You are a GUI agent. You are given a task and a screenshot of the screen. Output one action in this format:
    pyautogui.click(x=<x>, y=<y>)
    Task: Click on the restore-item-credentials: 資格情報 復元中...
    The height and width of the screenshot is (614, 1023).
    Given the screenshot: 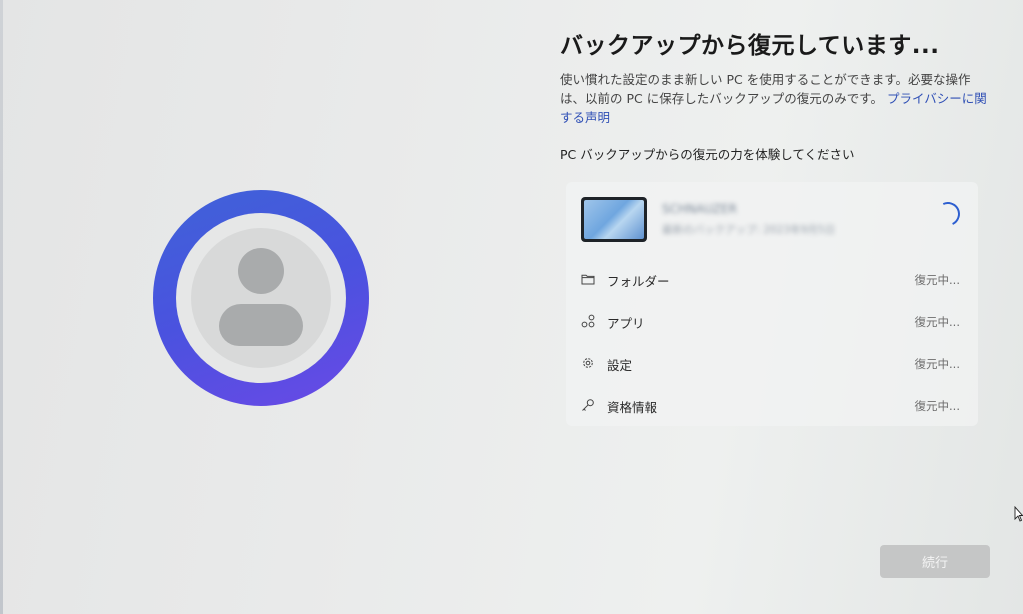 What is the action you would take?
    pyautogui.click(x=772, y=405)
    